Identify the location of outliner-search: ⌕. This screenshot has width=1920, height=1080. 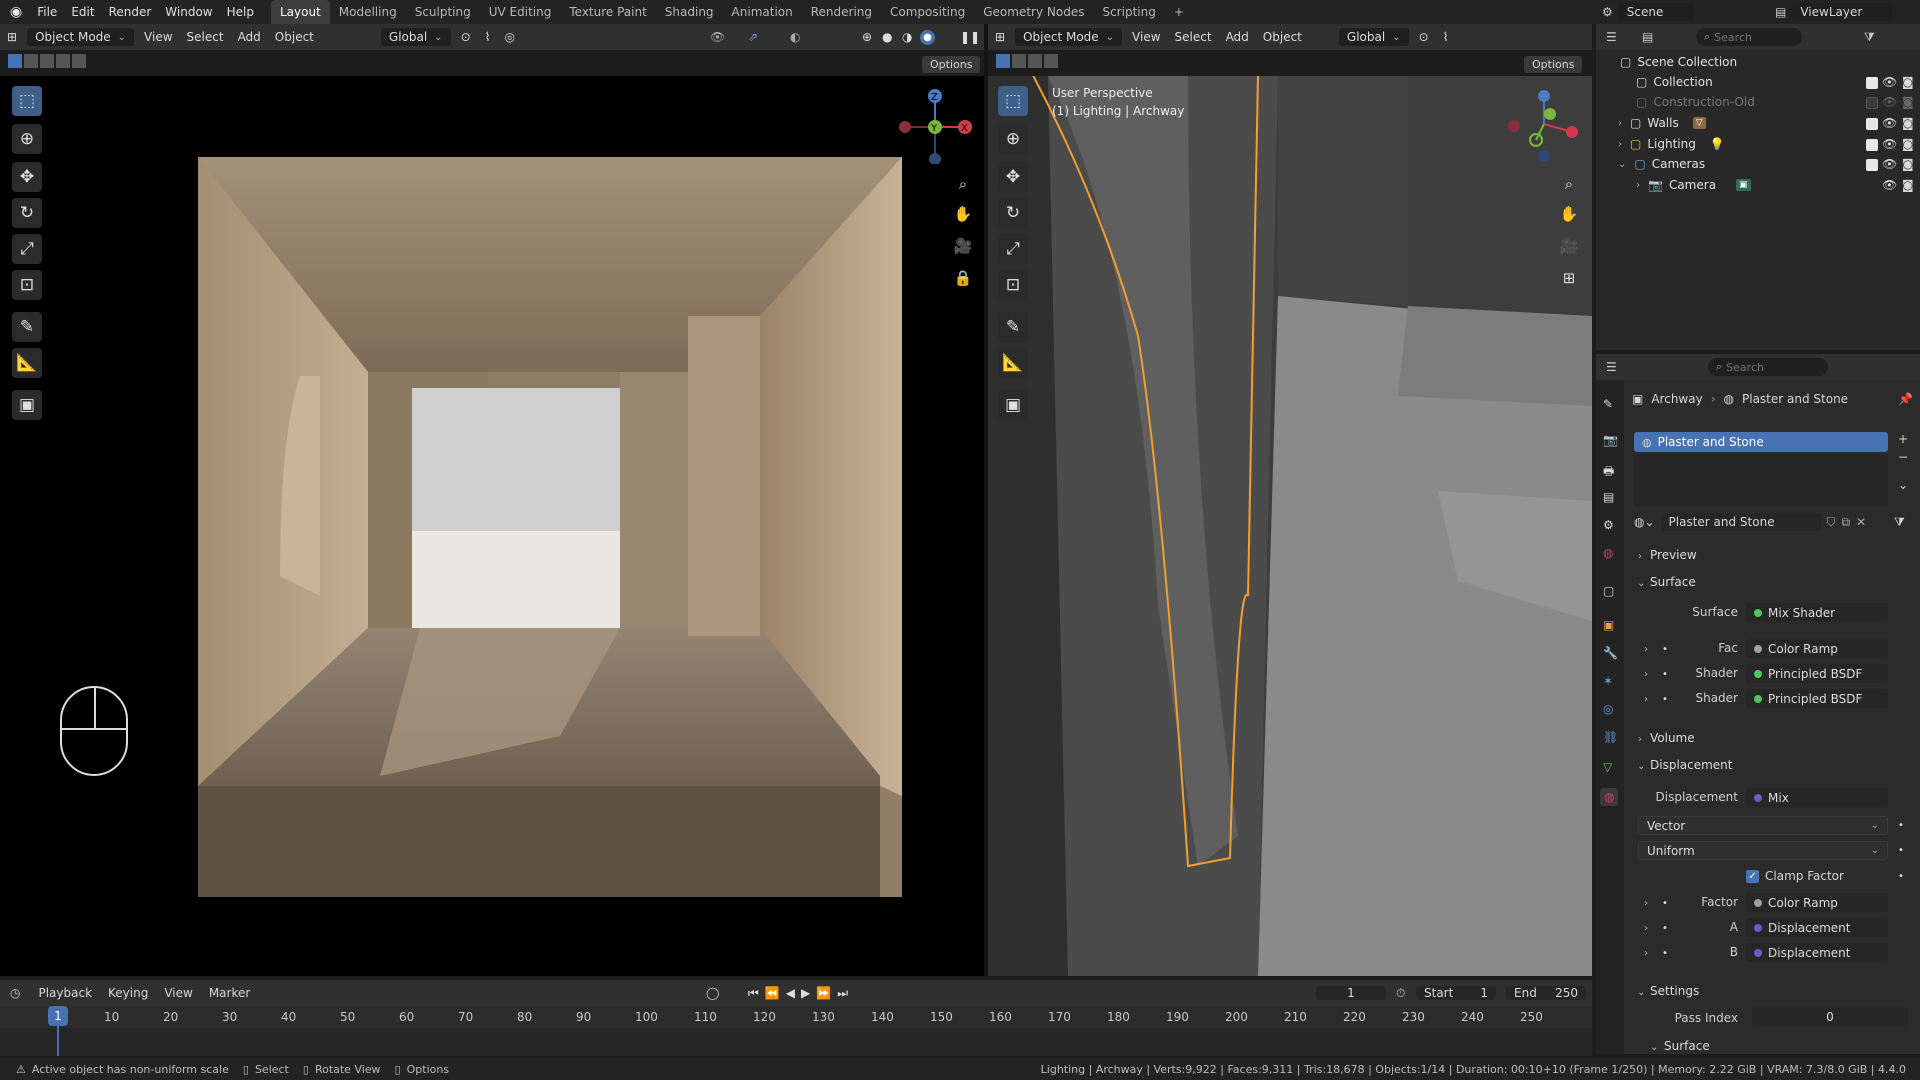
(1749, 37).